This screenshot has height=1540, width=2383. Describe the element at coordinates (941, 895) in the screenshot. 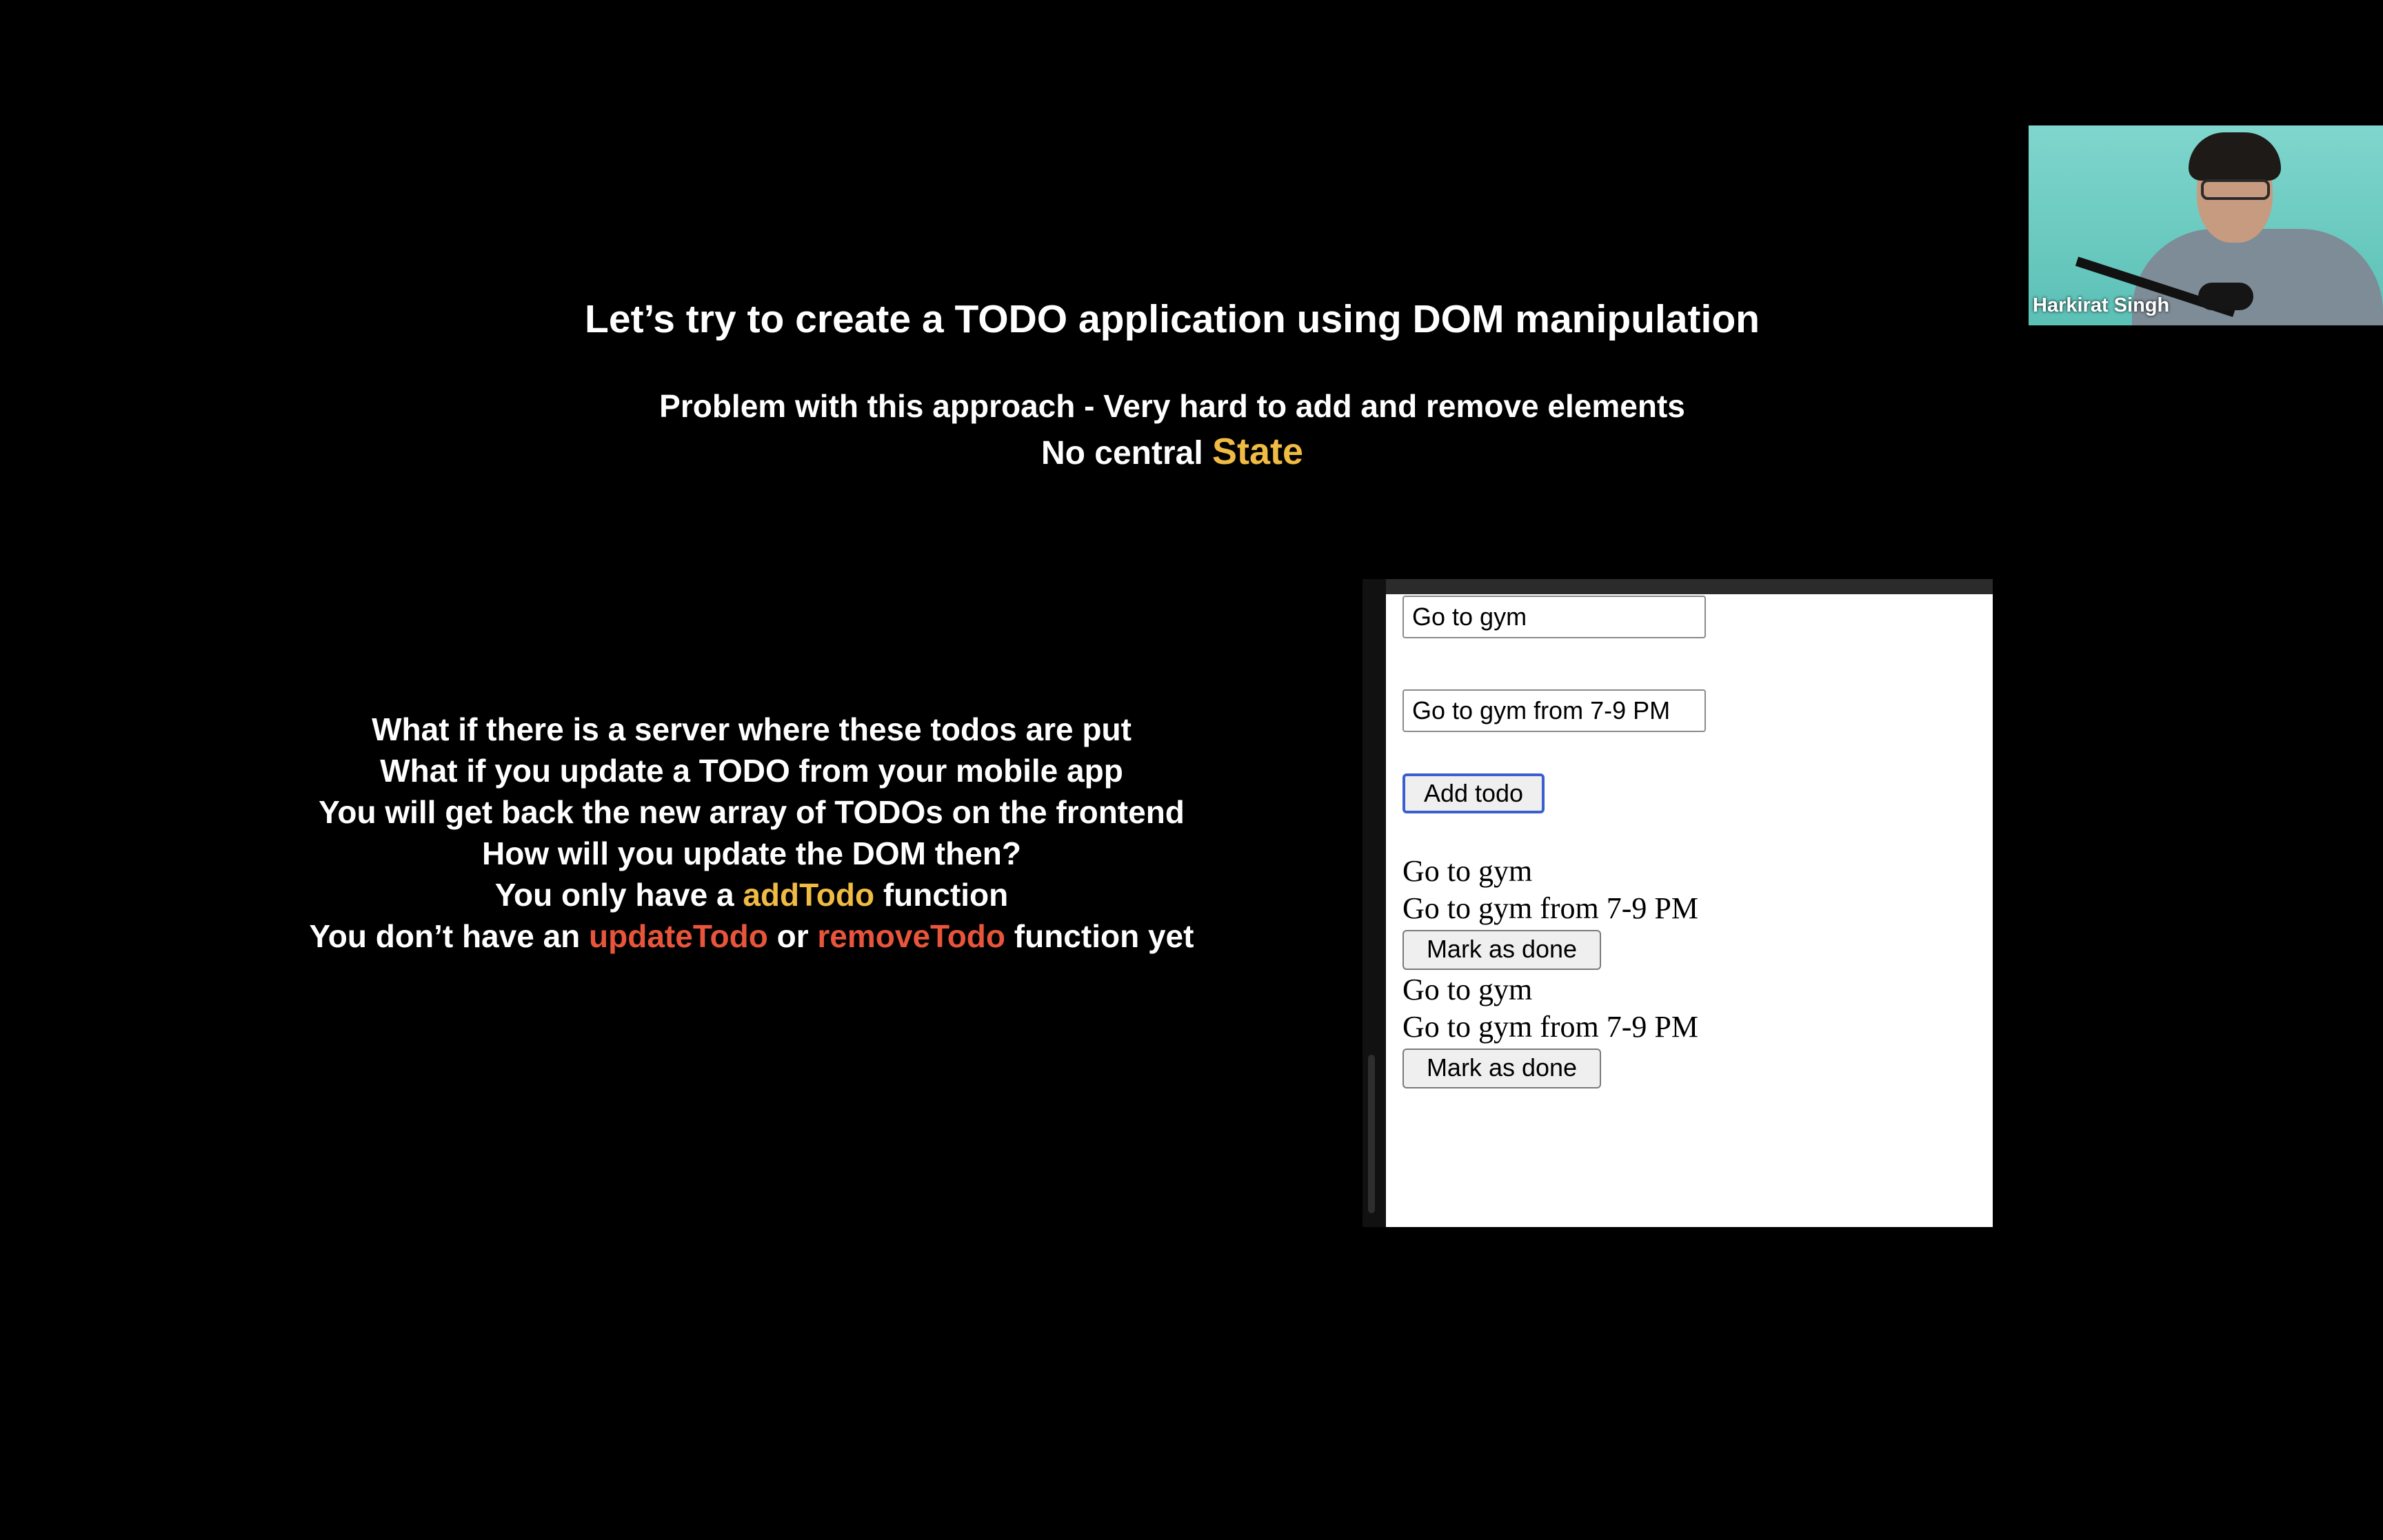

I see `bullet-5-suffix: function` at that location.